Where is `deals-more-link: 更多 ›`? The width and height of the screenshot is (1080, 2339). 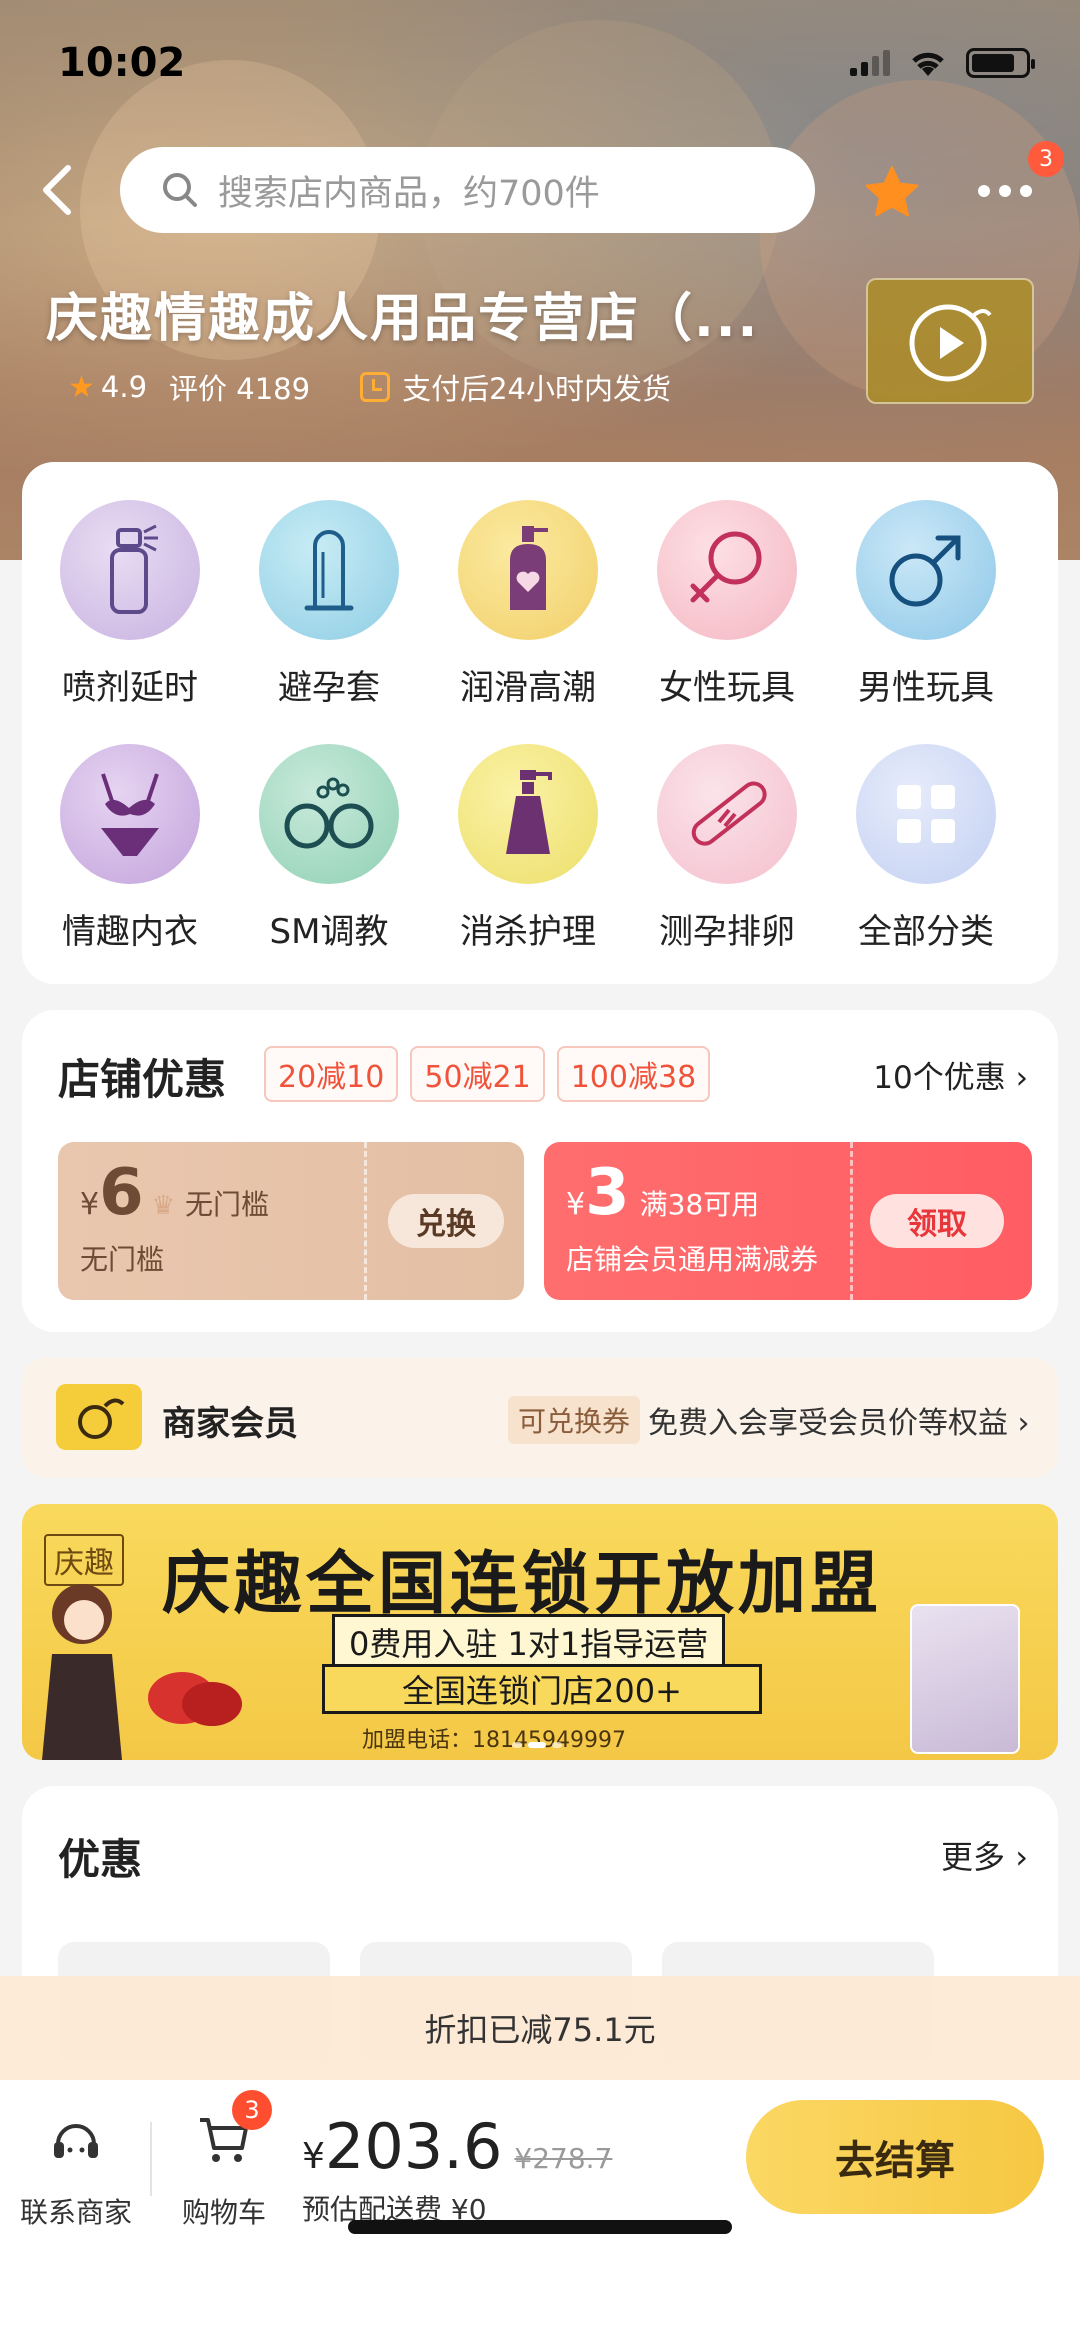
deals-more-link: 更多 › is located at coordinates (984, 1855).